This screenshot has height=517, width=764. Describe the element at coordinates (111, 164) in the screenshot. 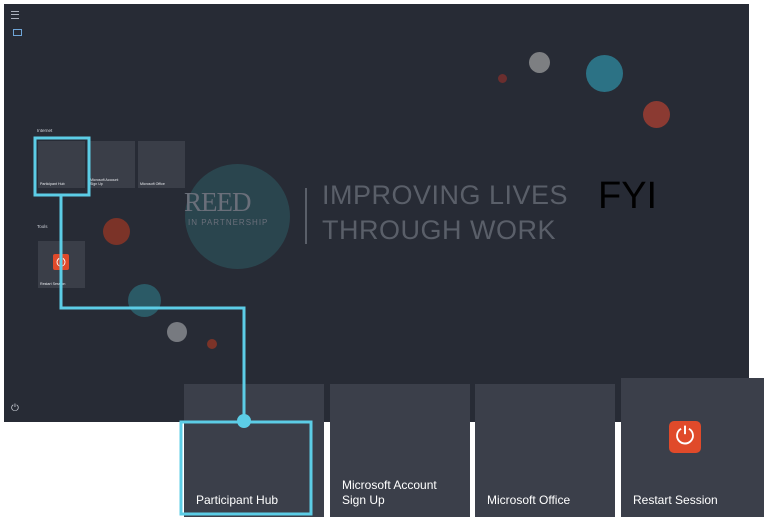

I see `tile-microsoft-account-sign-up: Microsoft Account Sign Up` at that location.